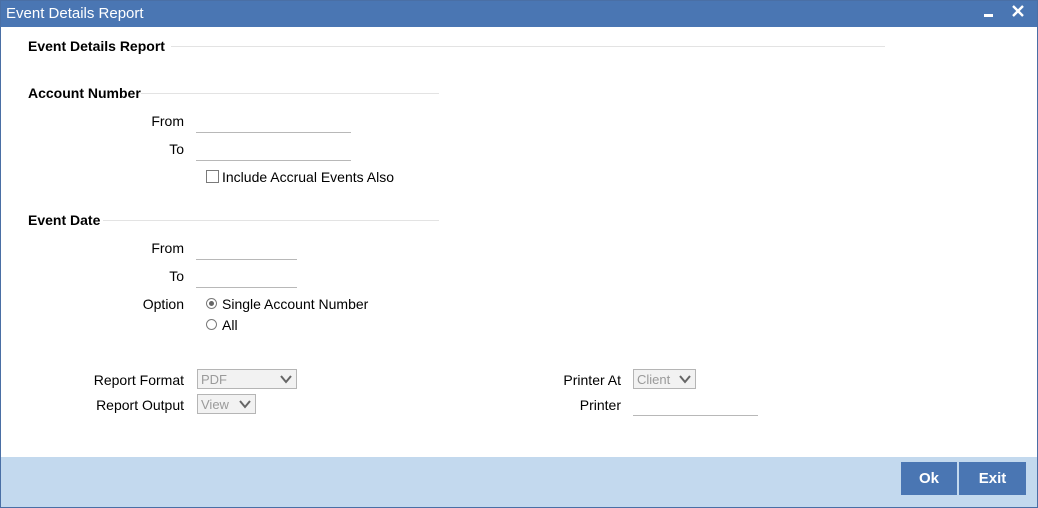  Describe the element at coordinates (246, 277) in the screenshot. I see `date-to-input` at that location.